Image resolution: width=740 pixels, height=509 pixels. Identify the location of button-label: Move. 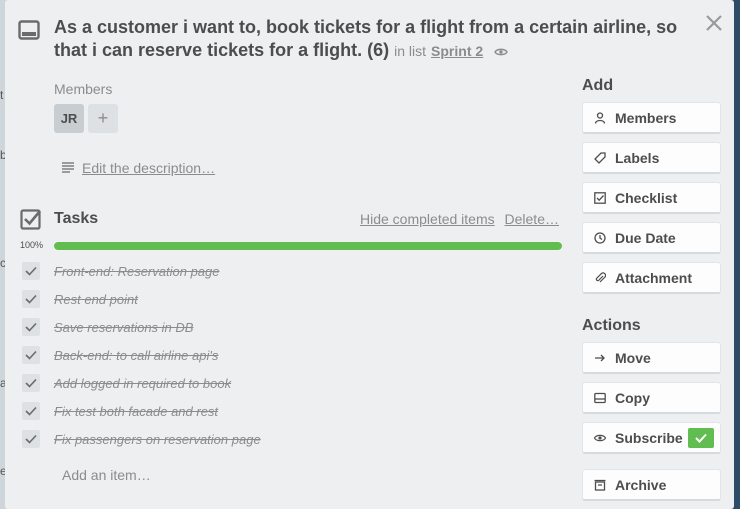
(633, 357).